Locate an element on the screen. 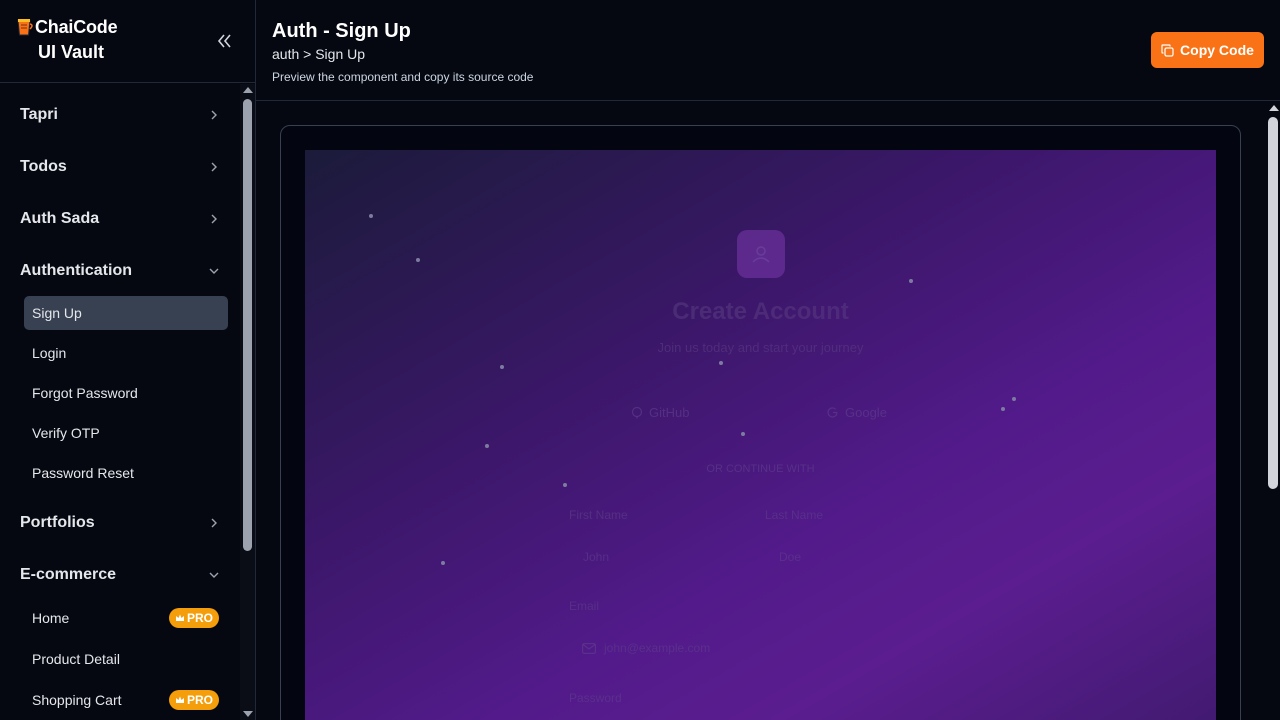 The width and height of the screenshot is (1280, 720). sidebar-item-label: Home is located at coordinates (51, 618).